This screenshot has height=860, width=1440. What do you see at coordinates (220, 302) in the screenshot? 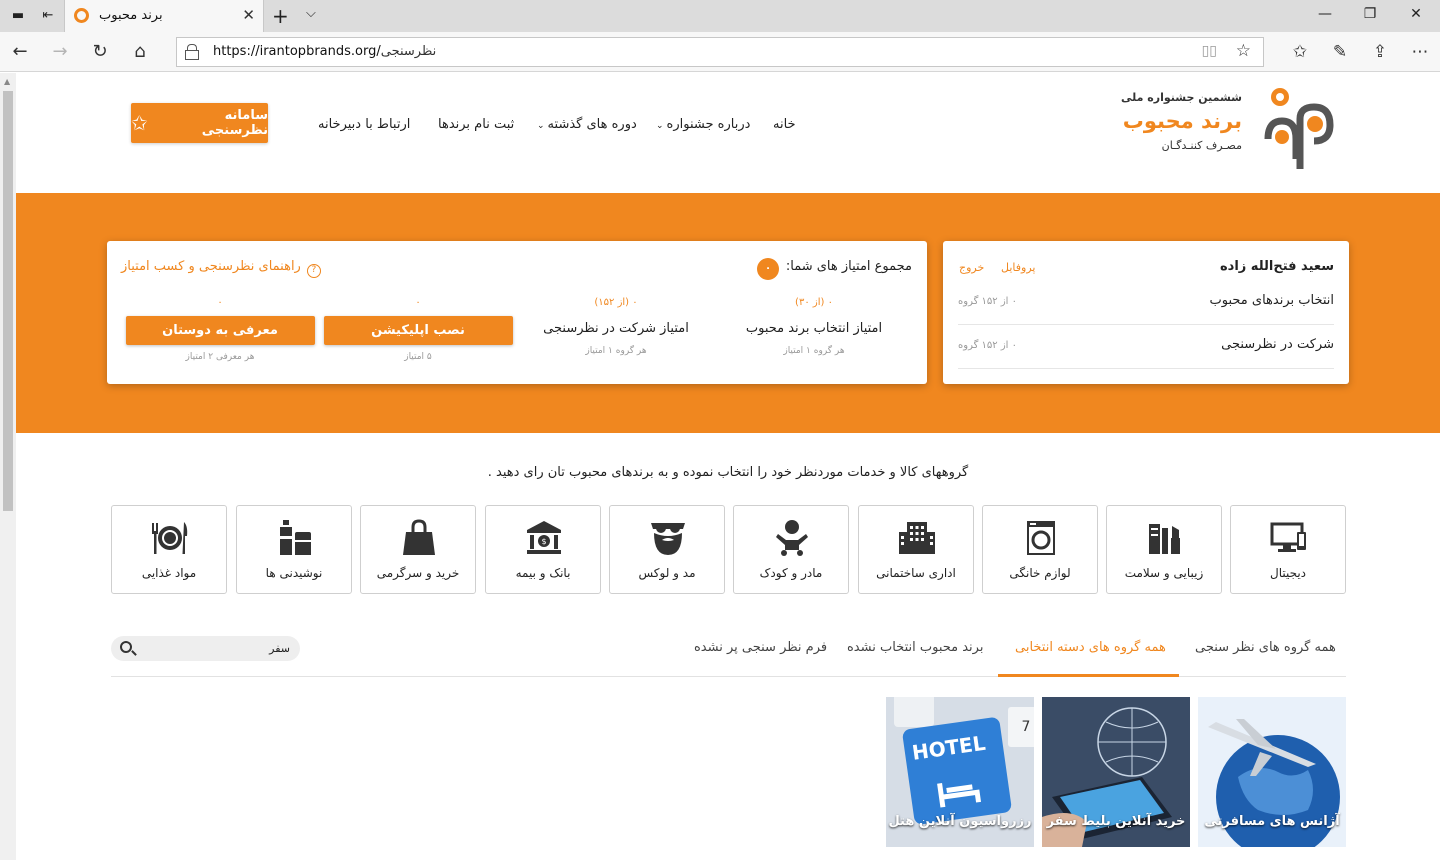
I see `score-value: ۰` at bounding box center [220, 302].